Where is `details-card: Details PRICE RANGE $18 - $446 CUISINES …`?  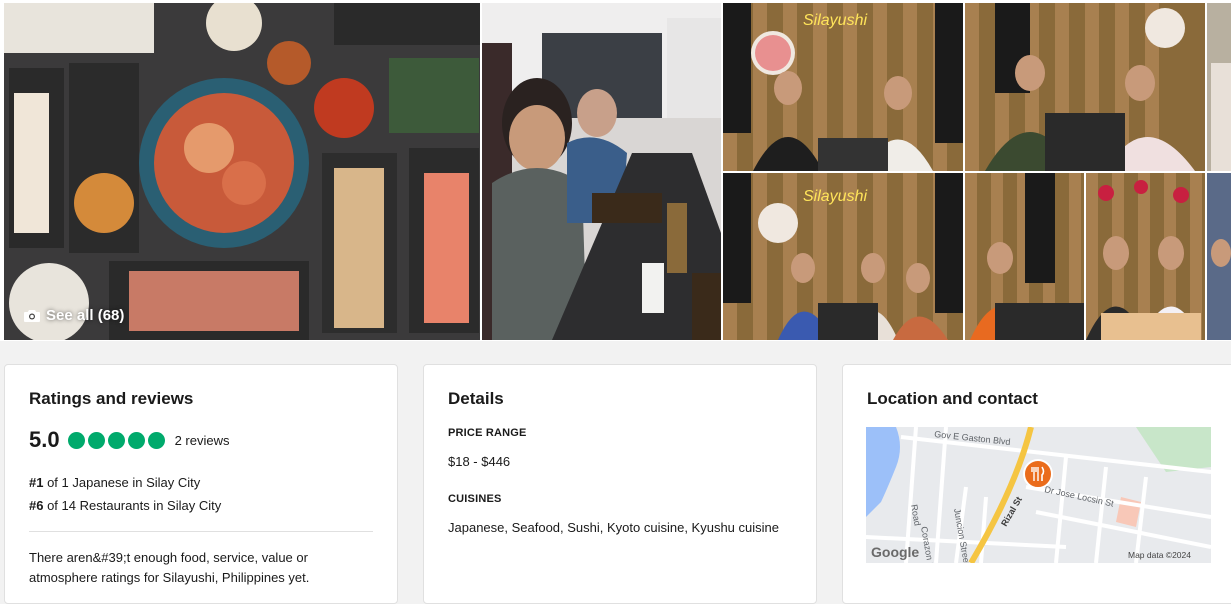
details-card: Details PRICE RANGE $18 - $446 CUISINES … is located at coordinates (620, 484).